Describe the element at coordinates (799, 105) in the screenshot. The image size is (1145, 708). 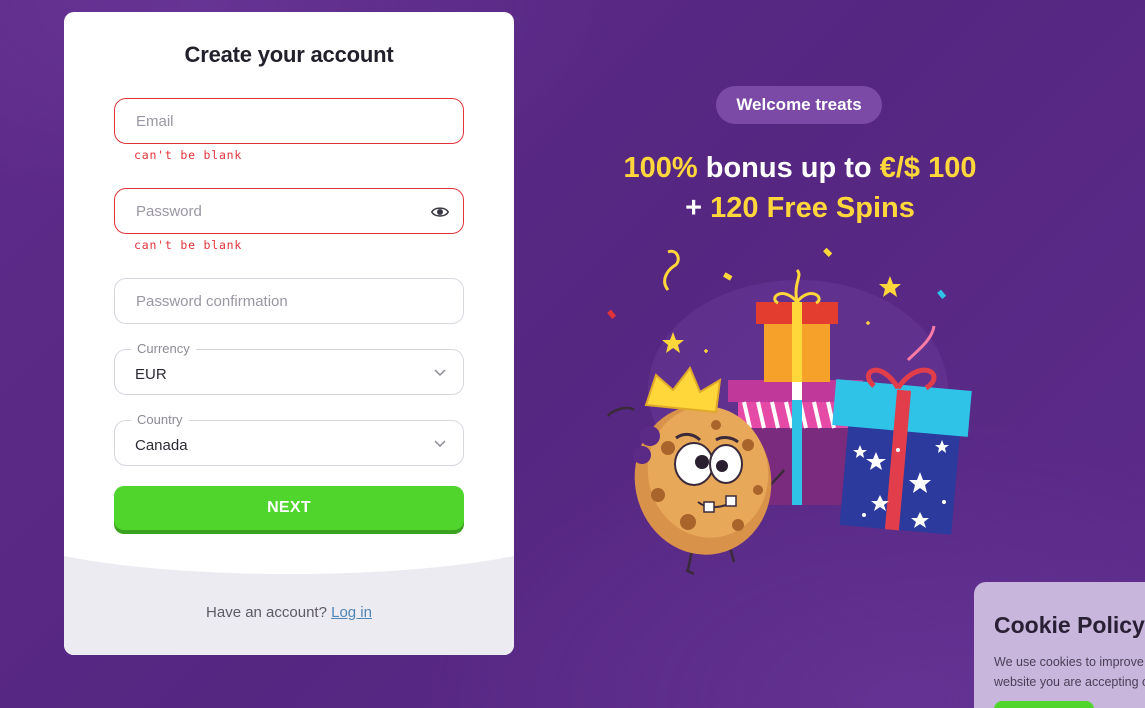
I see `welcome-treats-badge: Welcome treats` at that location.